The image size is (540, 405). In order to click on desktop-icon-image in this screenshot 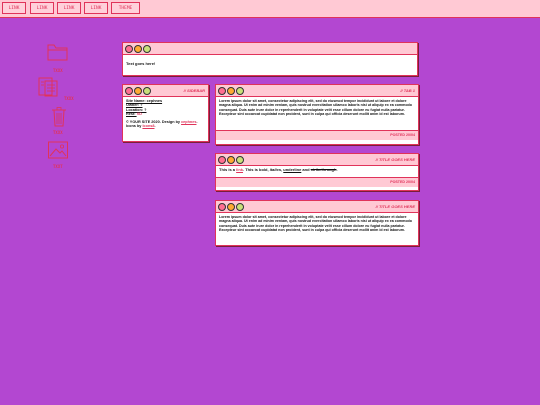, I will do `click(58, 150)`.